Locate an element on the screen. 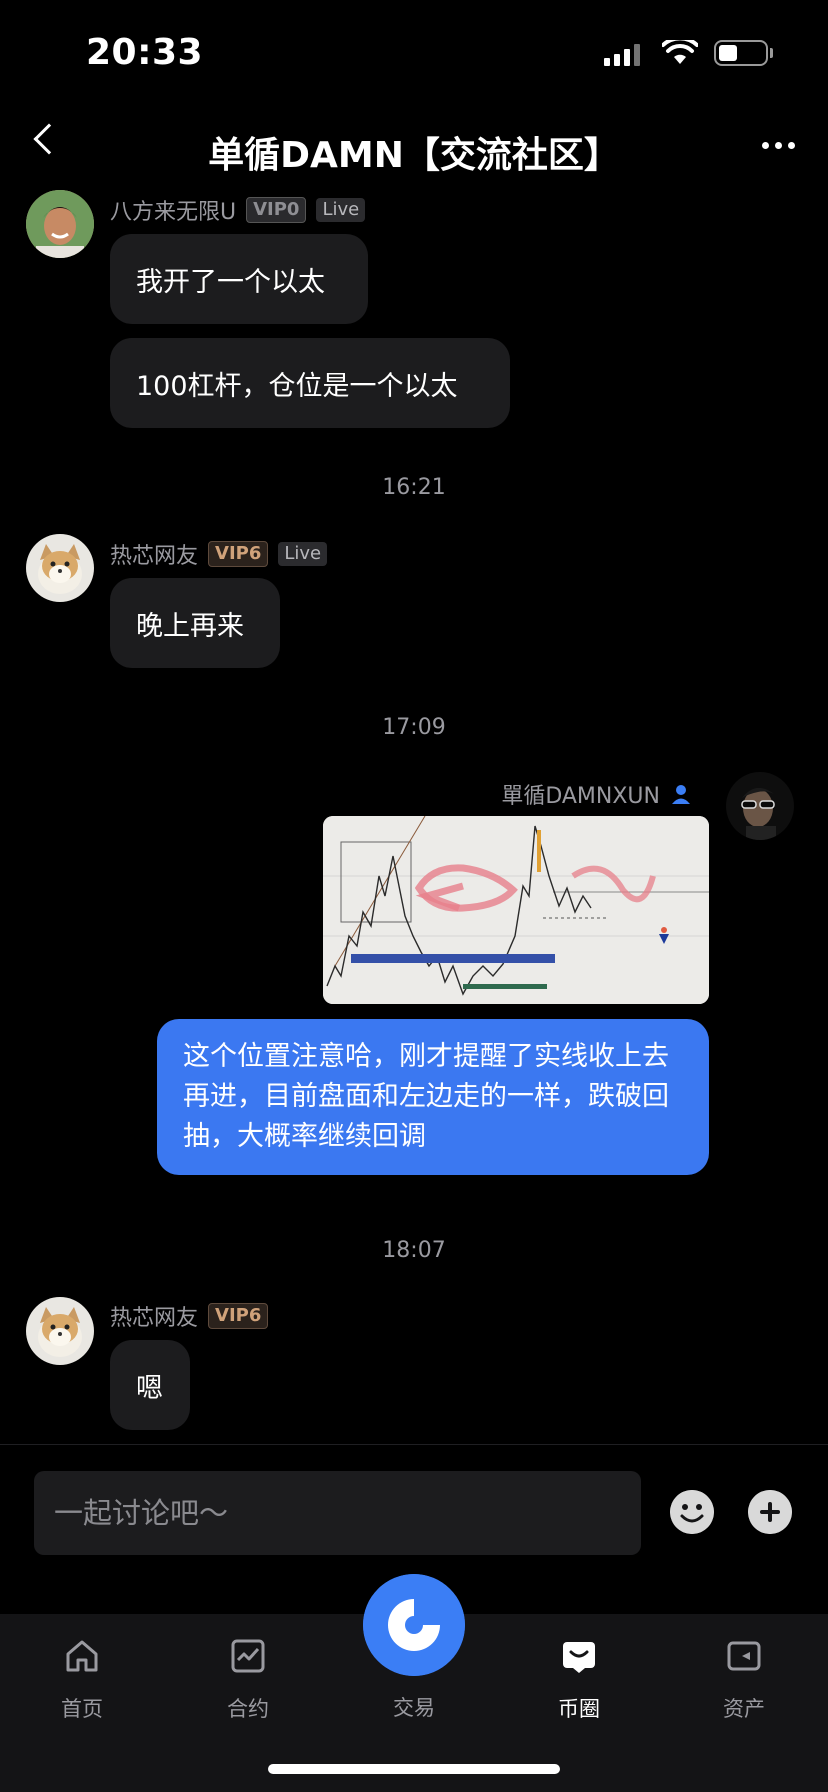 The width and height of the screenshot is (828, 1792). chart-icon is located at coordinates (248, 1656).